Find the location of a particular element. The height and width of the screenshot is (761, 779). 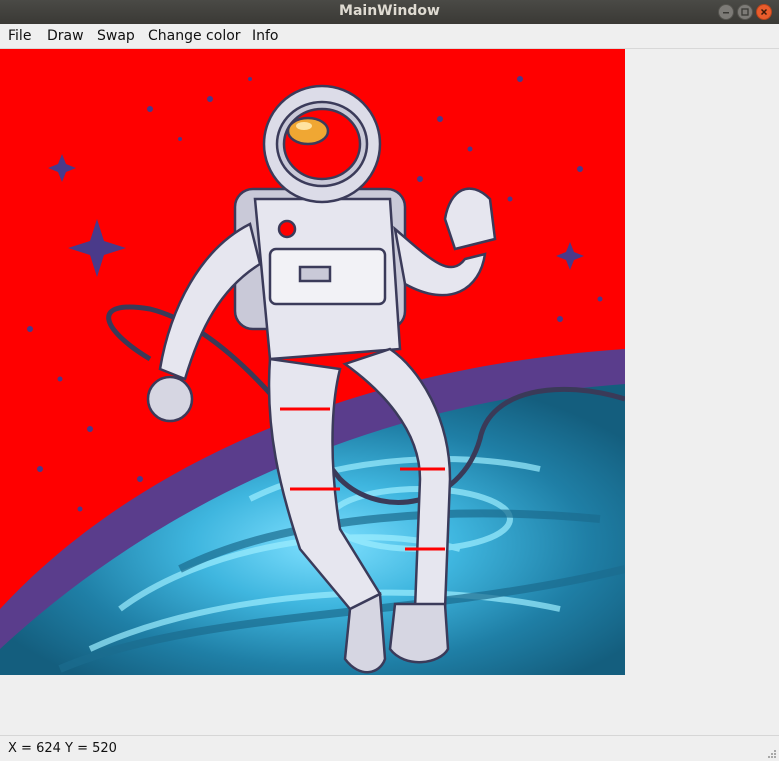

close-button is located at coordinates (764, 12).